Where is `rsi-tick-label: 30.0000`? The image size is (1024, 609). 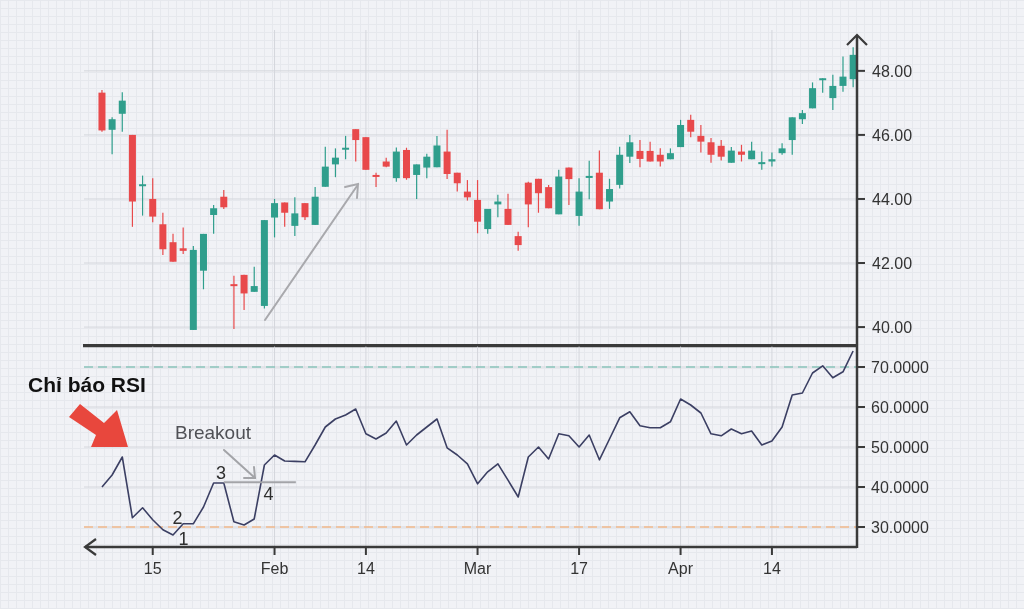 rsi-tick-label: 30.0000 is located at coordinates (900, 527).